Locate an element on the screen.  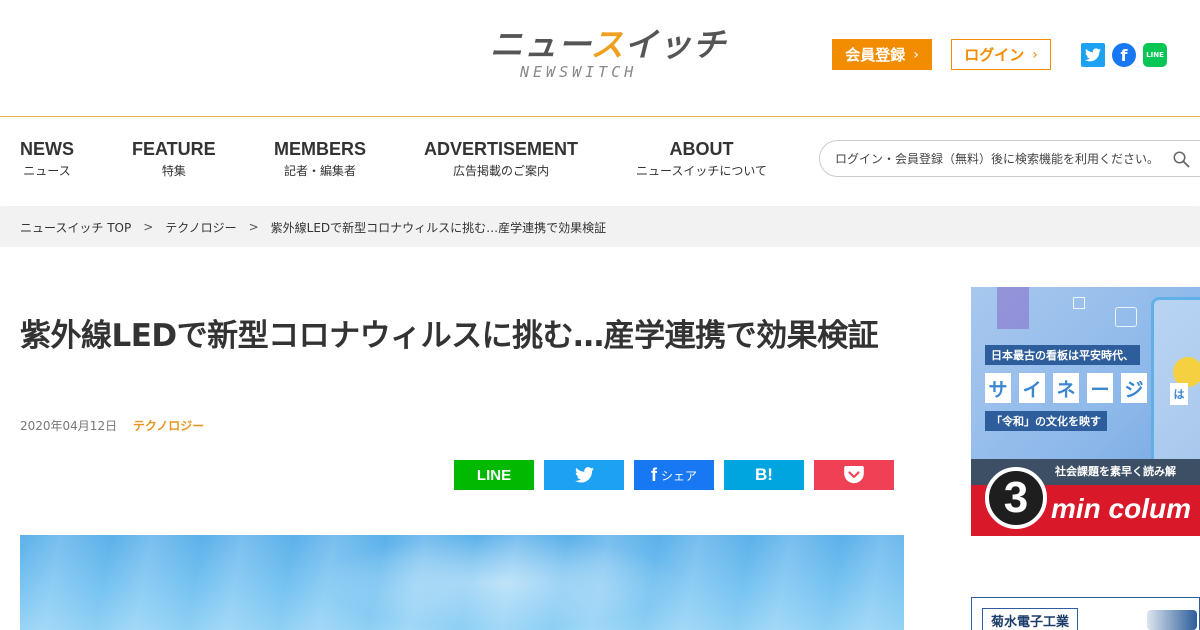
ad-kana: ー is located at coordinates (1100, 388).